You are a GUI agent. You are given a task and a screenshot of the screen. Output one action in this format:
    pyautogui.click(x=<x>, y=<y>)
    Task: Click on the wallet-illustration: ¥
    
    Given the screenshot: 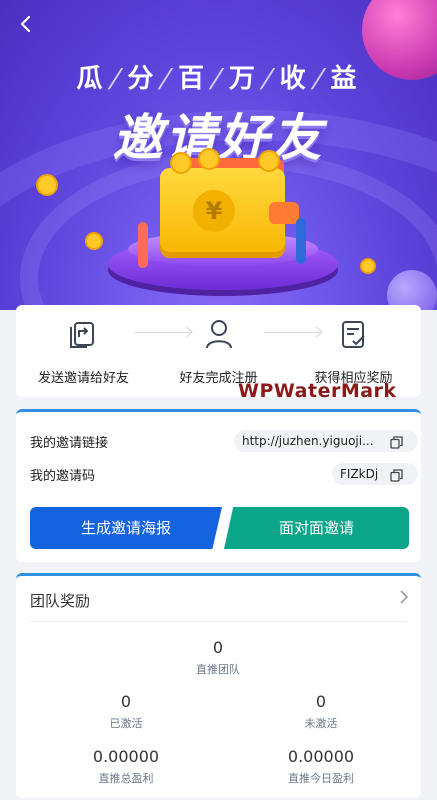 What is the action you would take?
    pyautogui.click(x=229, y=213)
    